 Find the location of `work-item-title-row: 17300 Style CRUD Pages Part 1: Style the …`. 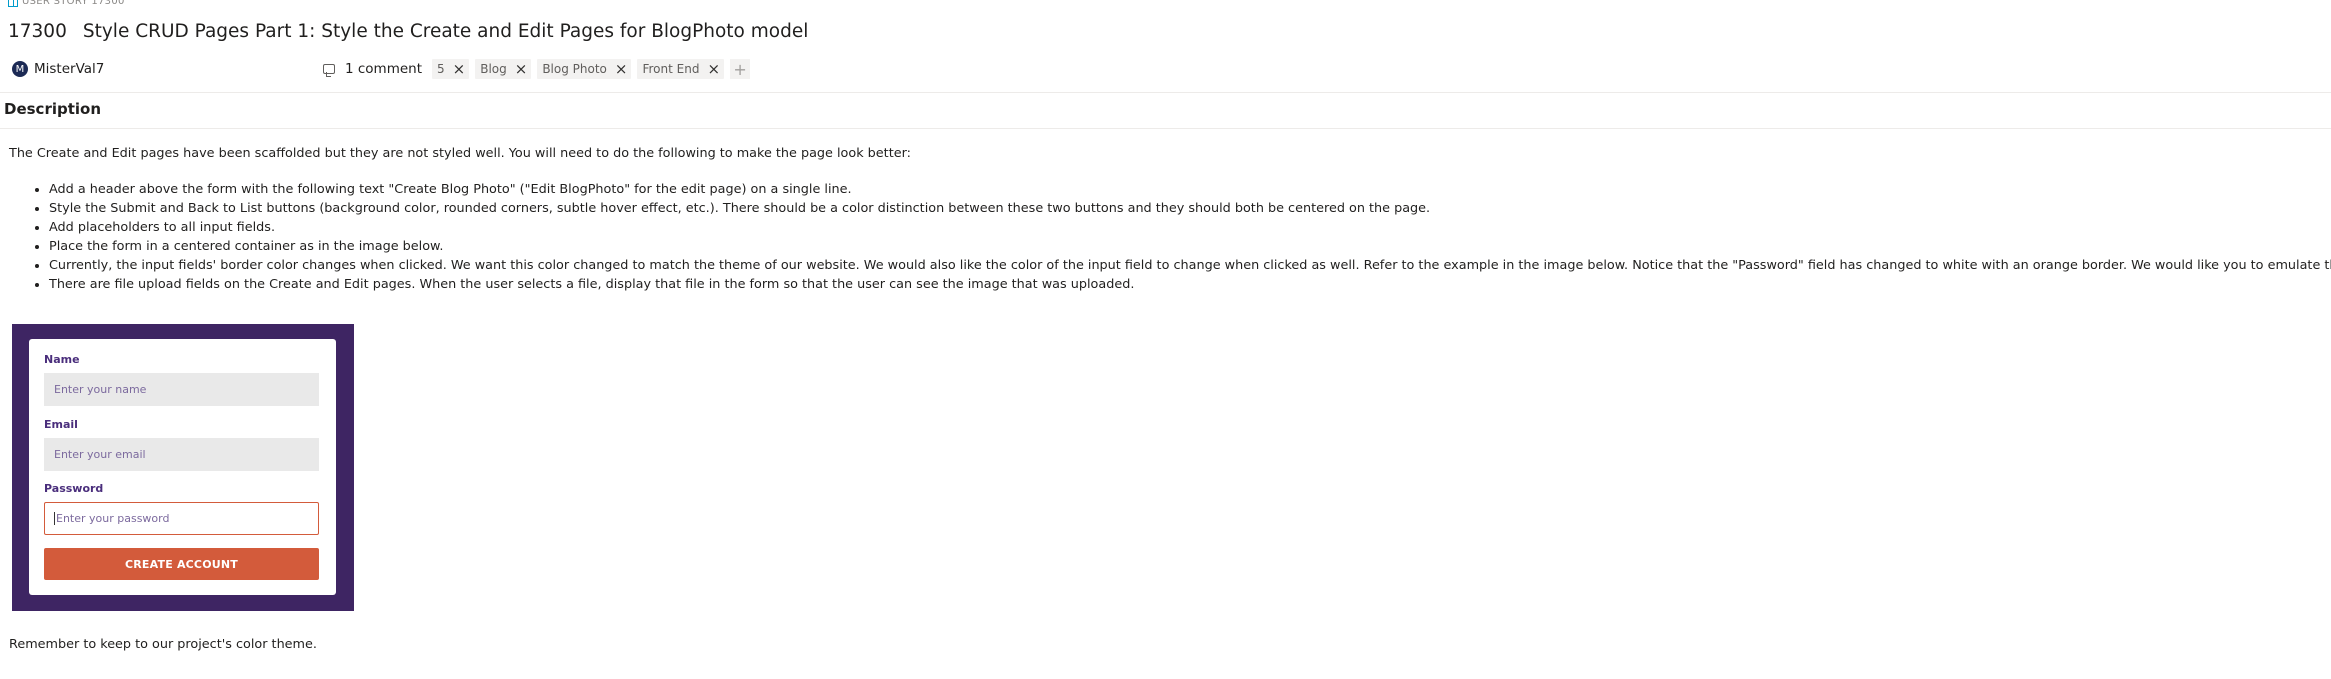

work-item-title-row: 17300 Style CRUD Pages Part 1: Style the … is located at coordinates (408, 31).